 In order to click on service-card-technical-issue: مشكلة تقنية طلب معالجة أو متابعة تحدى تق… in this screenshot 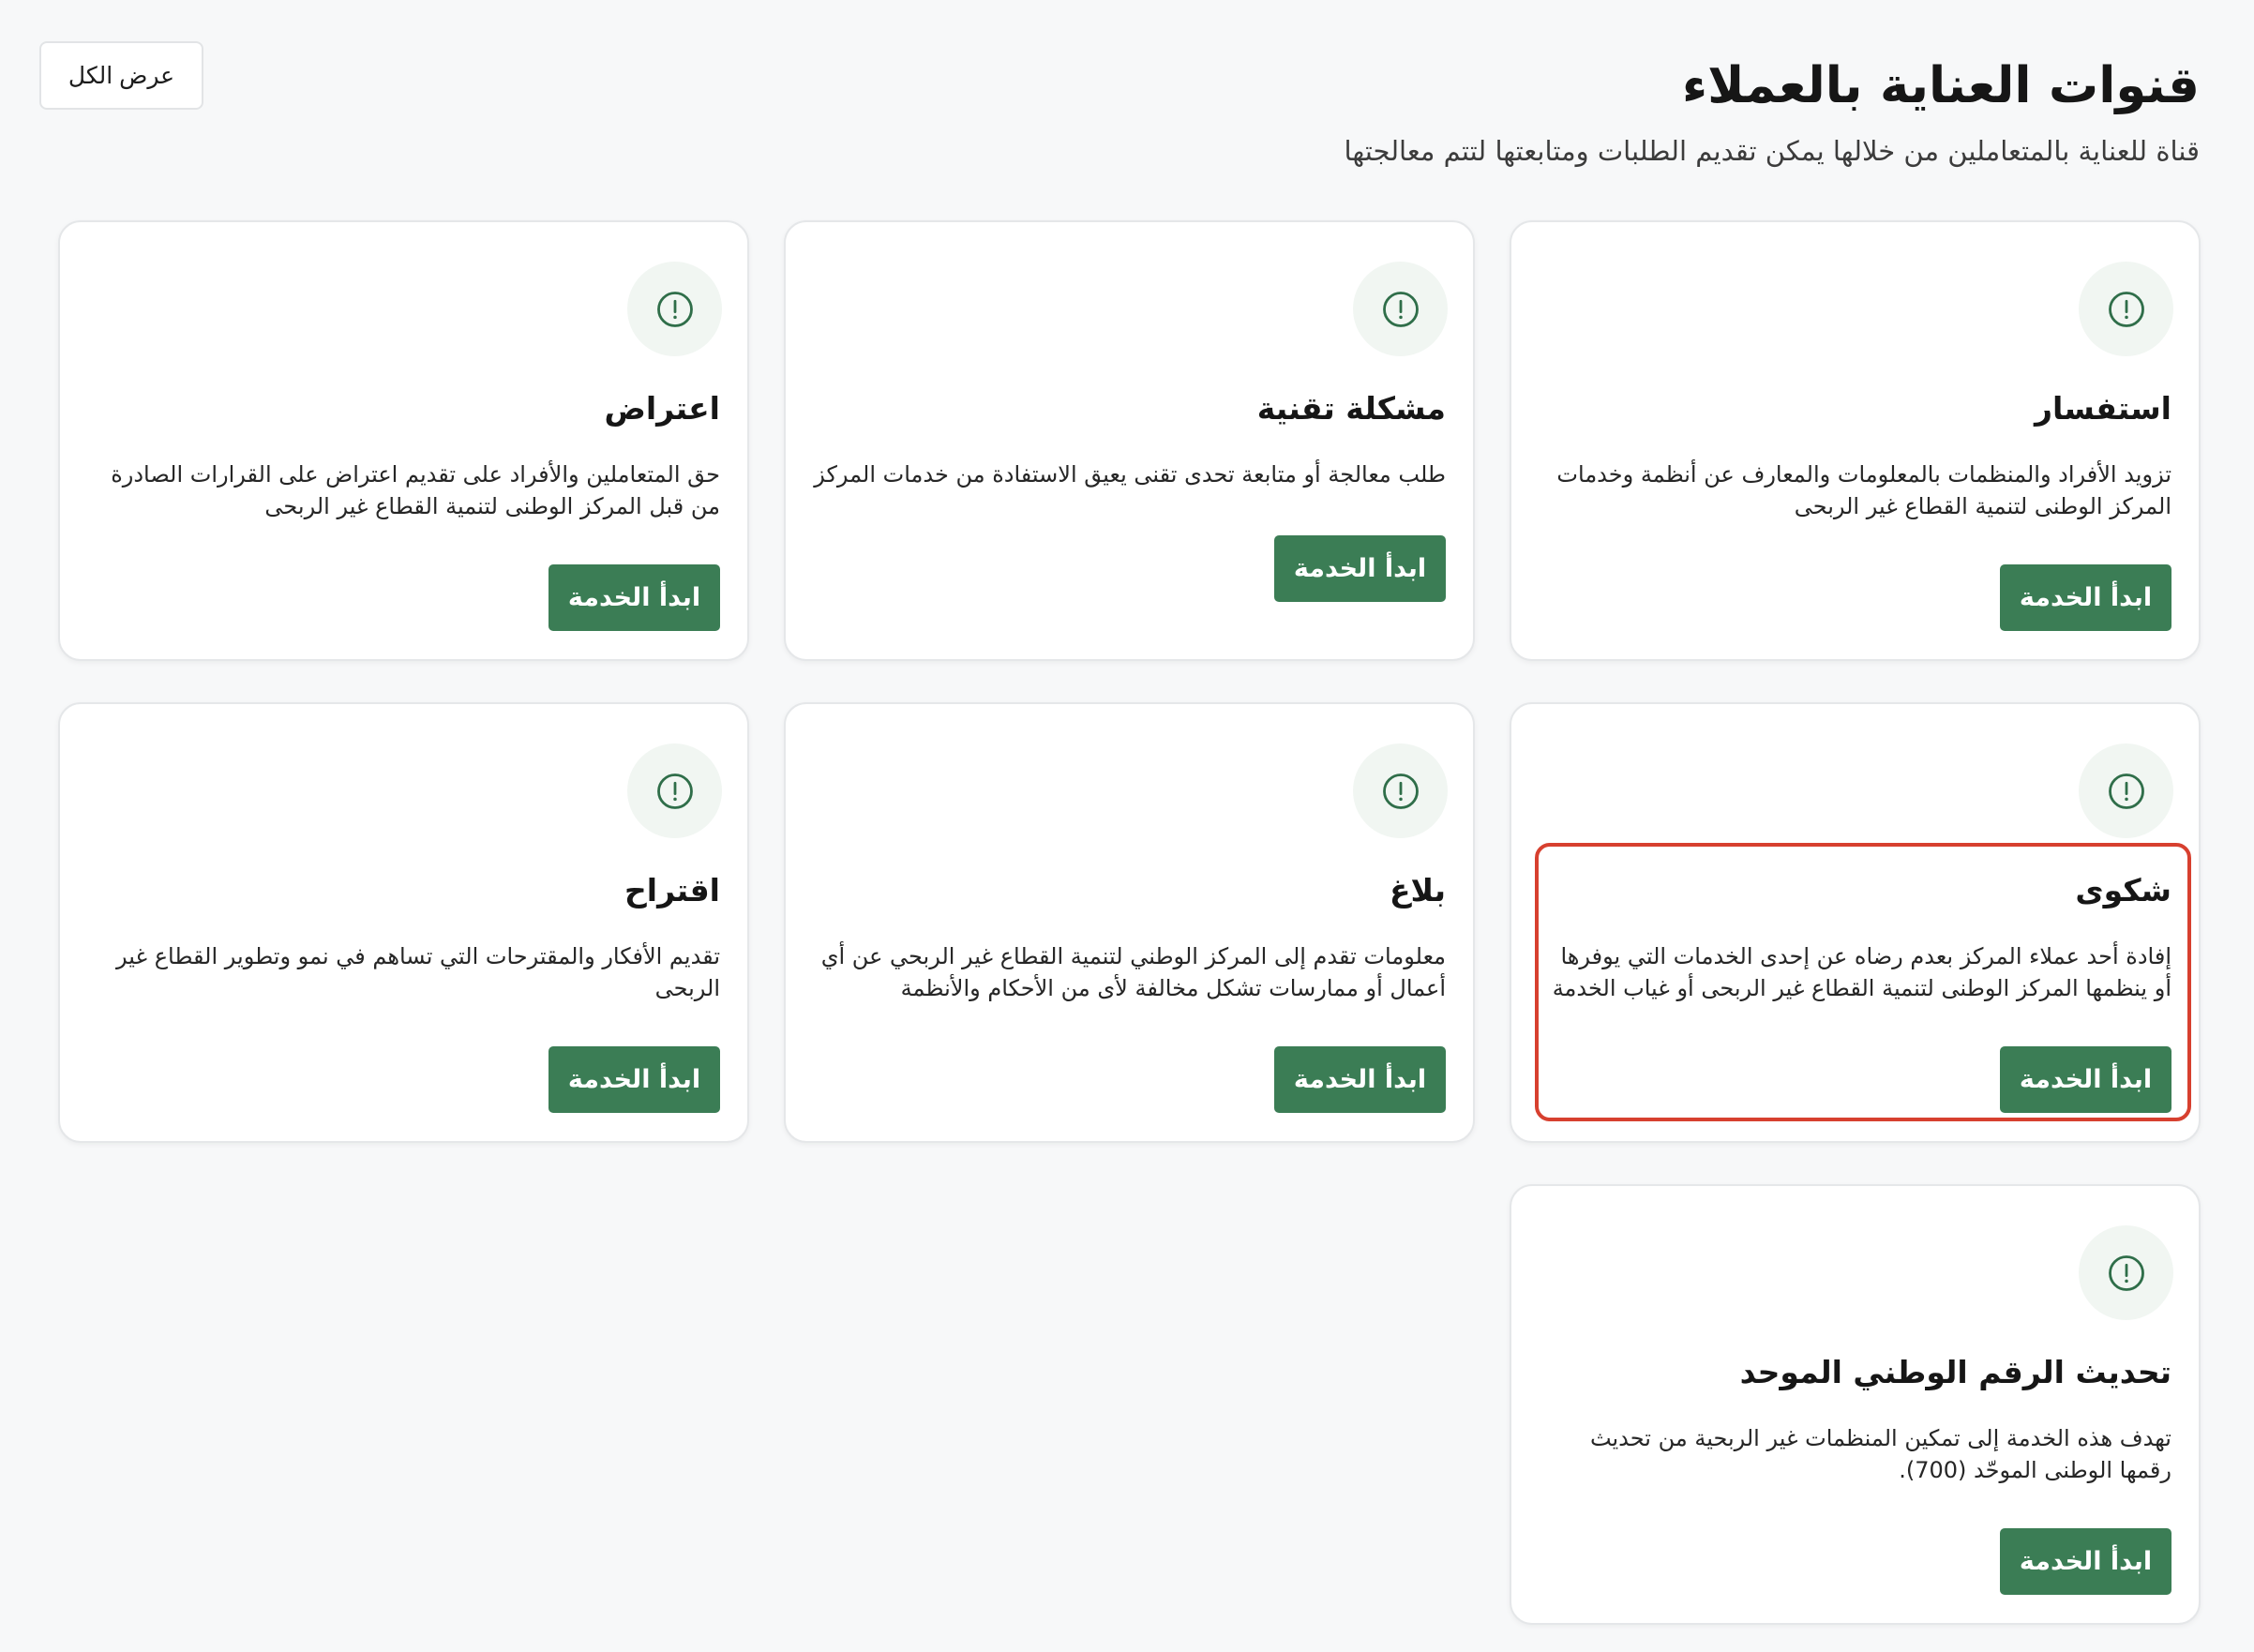, I will do `click(1129, 440)`.